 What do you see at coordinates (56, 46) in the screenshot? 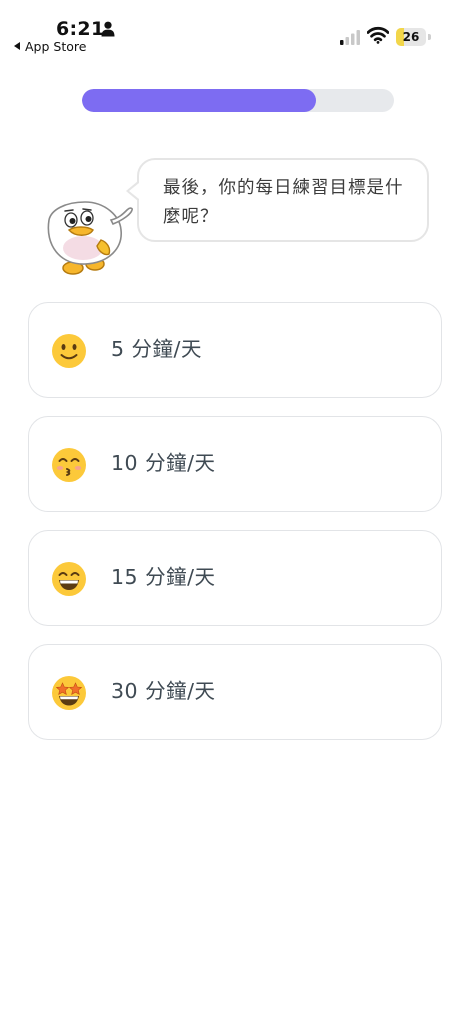
I see `back-link-label: App Store` at bounding box center [56, 46].